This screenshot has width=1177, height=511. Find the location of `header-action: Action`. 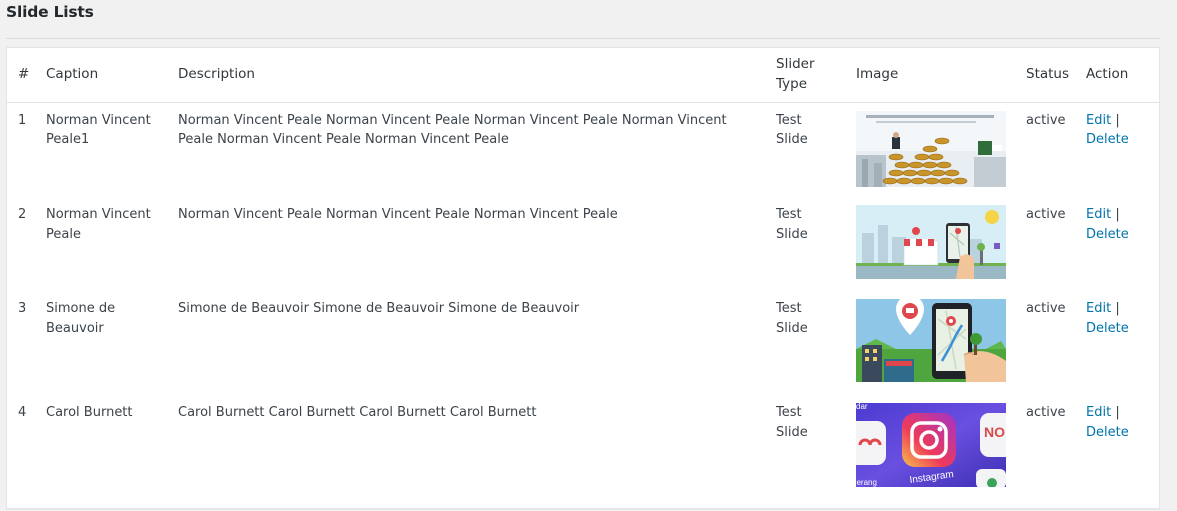

header-action: Action is located at coordinates (1117, 75).